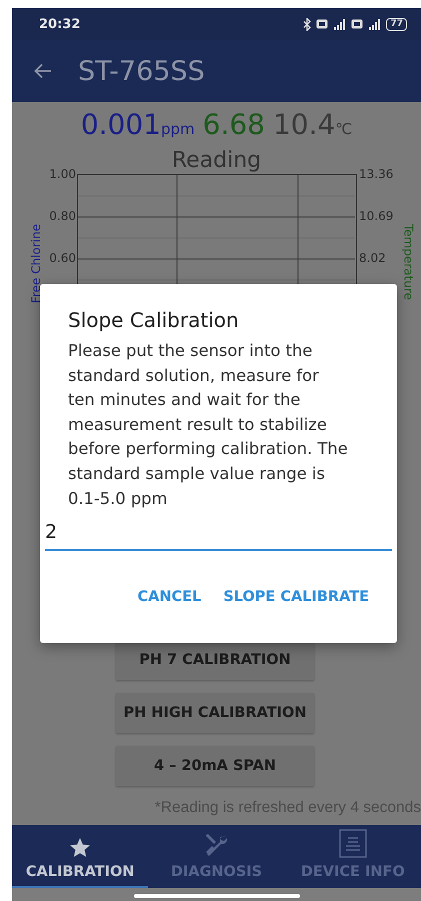 The image size is (421, 901). I want to click on reading-unit: ppm, so click(177, 129).